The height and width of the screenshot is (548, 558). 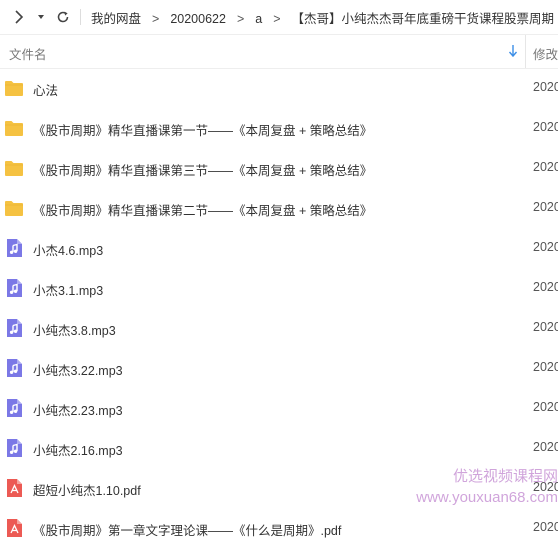 What do you see at coordinates (203, 131) in the screenshot?
I see `file-name: 《股市周期》精华直播课第一节——《本周复盘 + 策略总结》` at bounding box center [203, 131].